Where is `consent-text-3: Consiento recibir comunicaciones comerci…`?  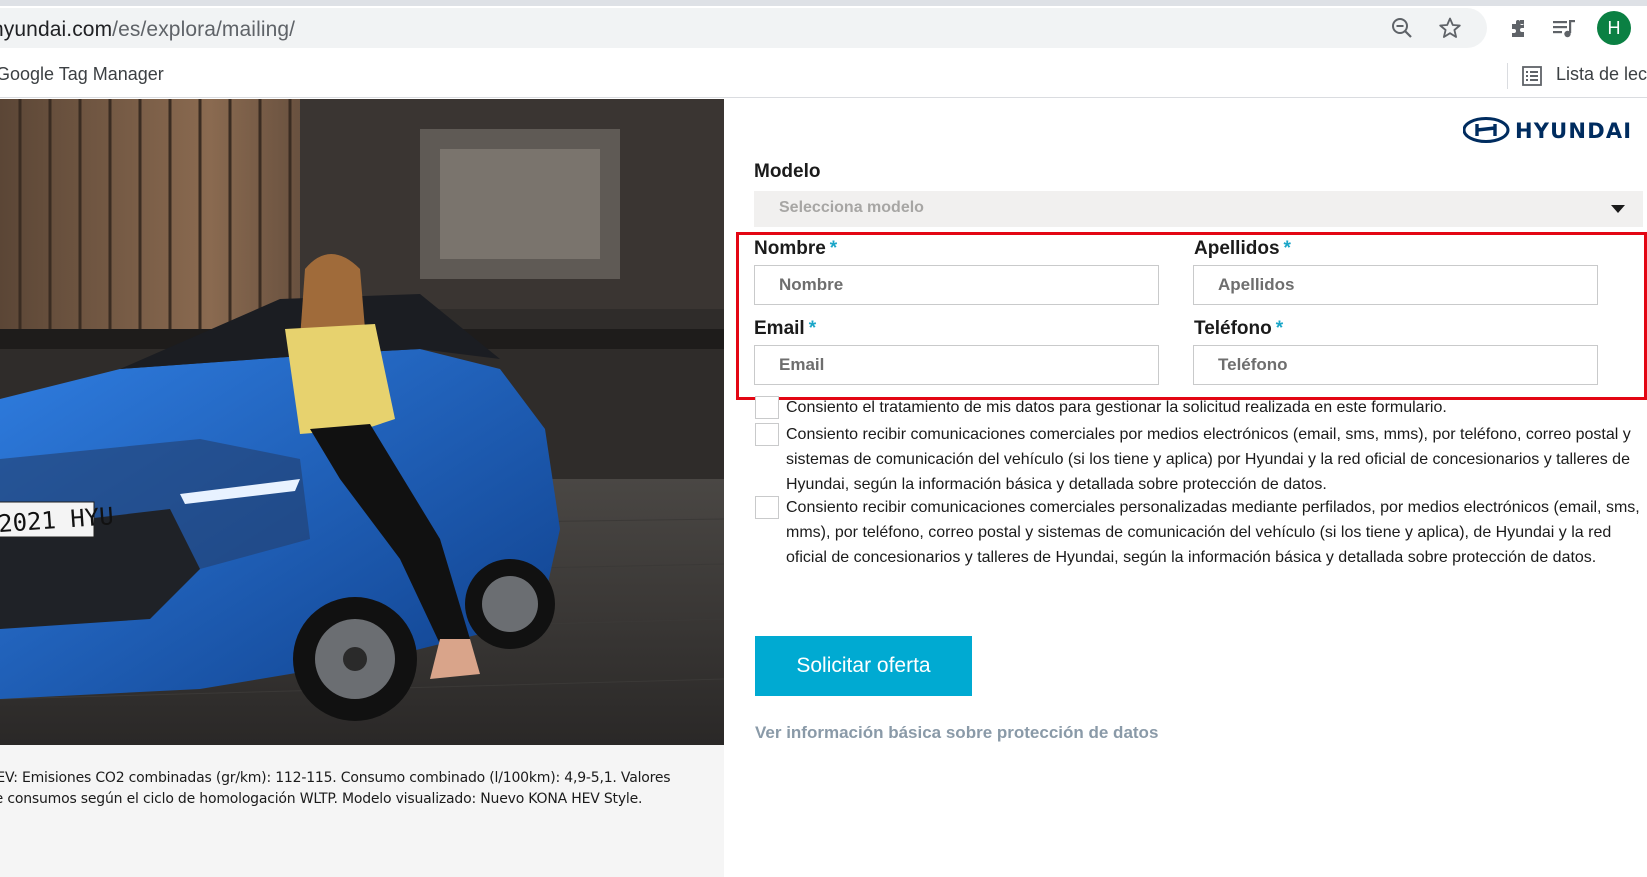
consent-text-3: Consiento recibir comunicaciones comerci… is located at coordinates (1213, 532).